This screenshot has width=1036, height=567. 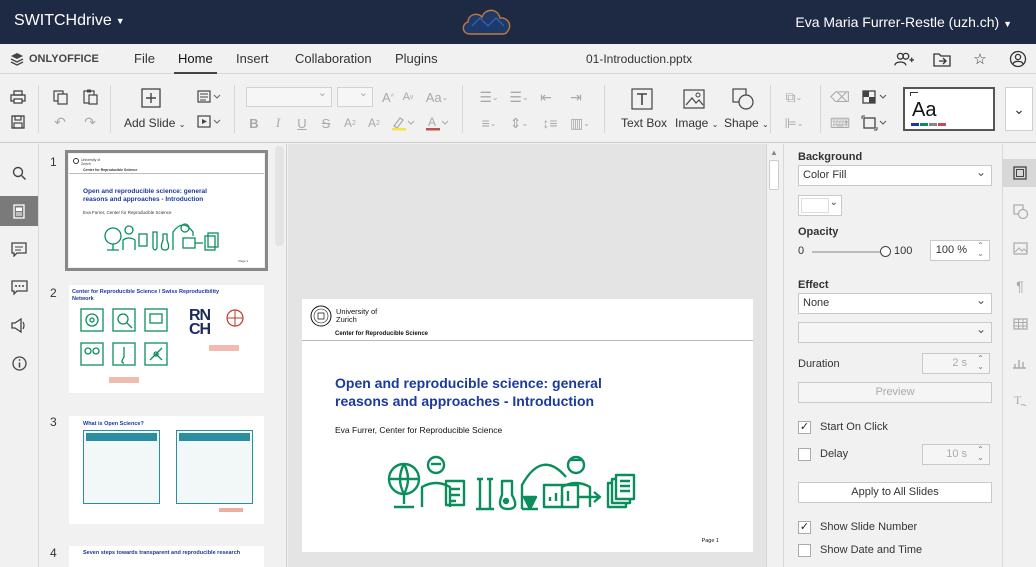 What do you see at coordinates (18, 97) in the screenshot?
I see `print-icon` at bounding box center [18, 97].